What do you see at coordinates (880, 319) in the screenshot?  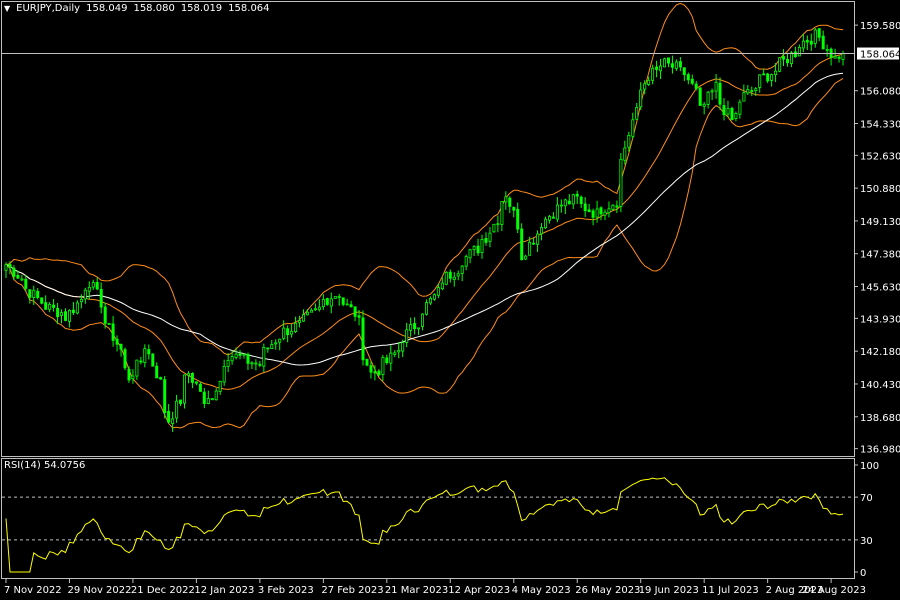 I see `price-tick-label: 143.930` at bounding box center [880, 319].